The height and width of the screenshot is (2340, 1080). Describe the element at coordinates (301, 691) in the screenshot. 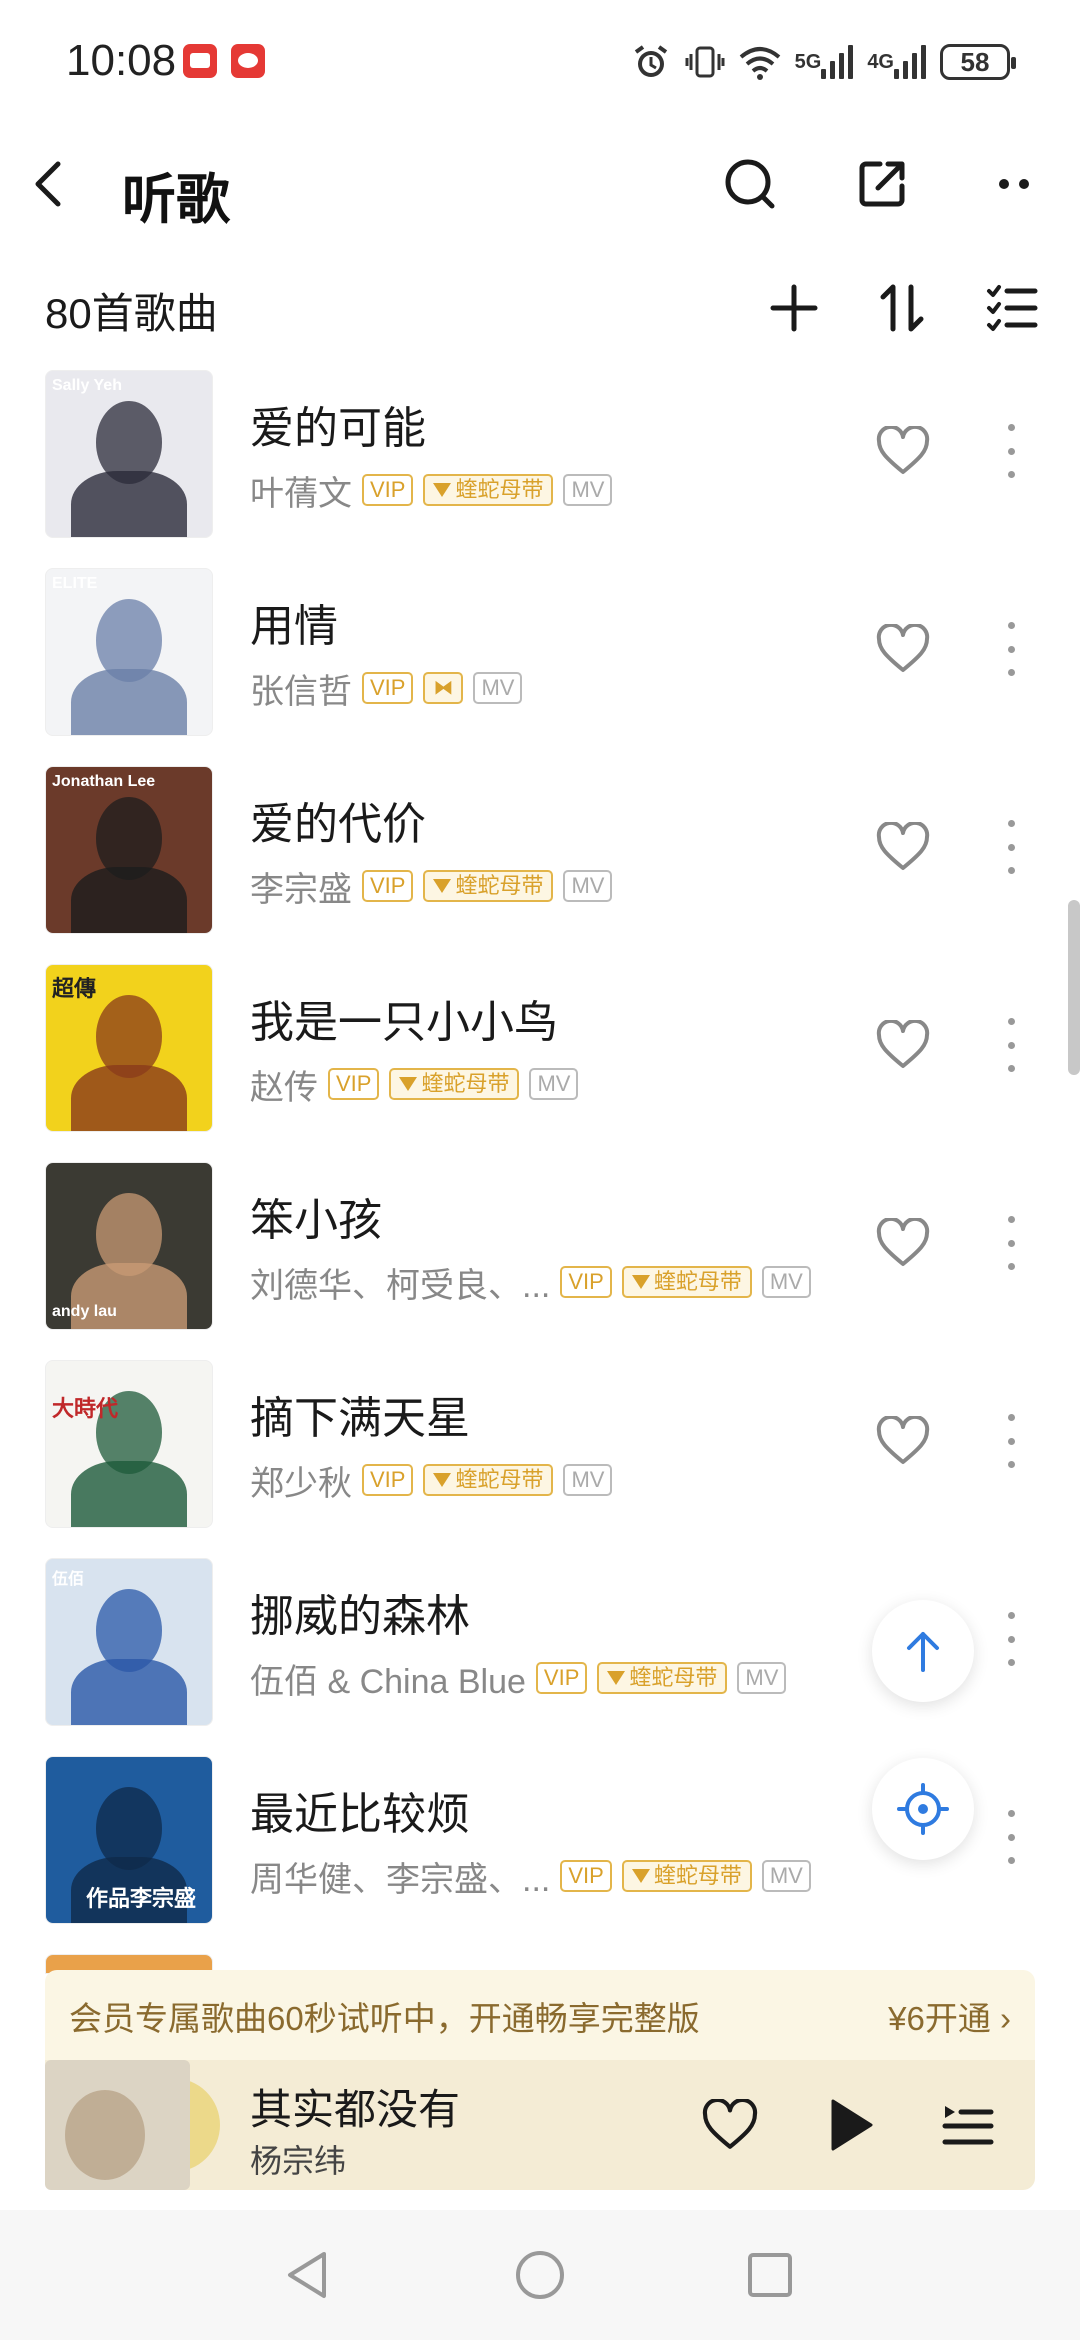

I see `song-artist: 张信哲` at that location.